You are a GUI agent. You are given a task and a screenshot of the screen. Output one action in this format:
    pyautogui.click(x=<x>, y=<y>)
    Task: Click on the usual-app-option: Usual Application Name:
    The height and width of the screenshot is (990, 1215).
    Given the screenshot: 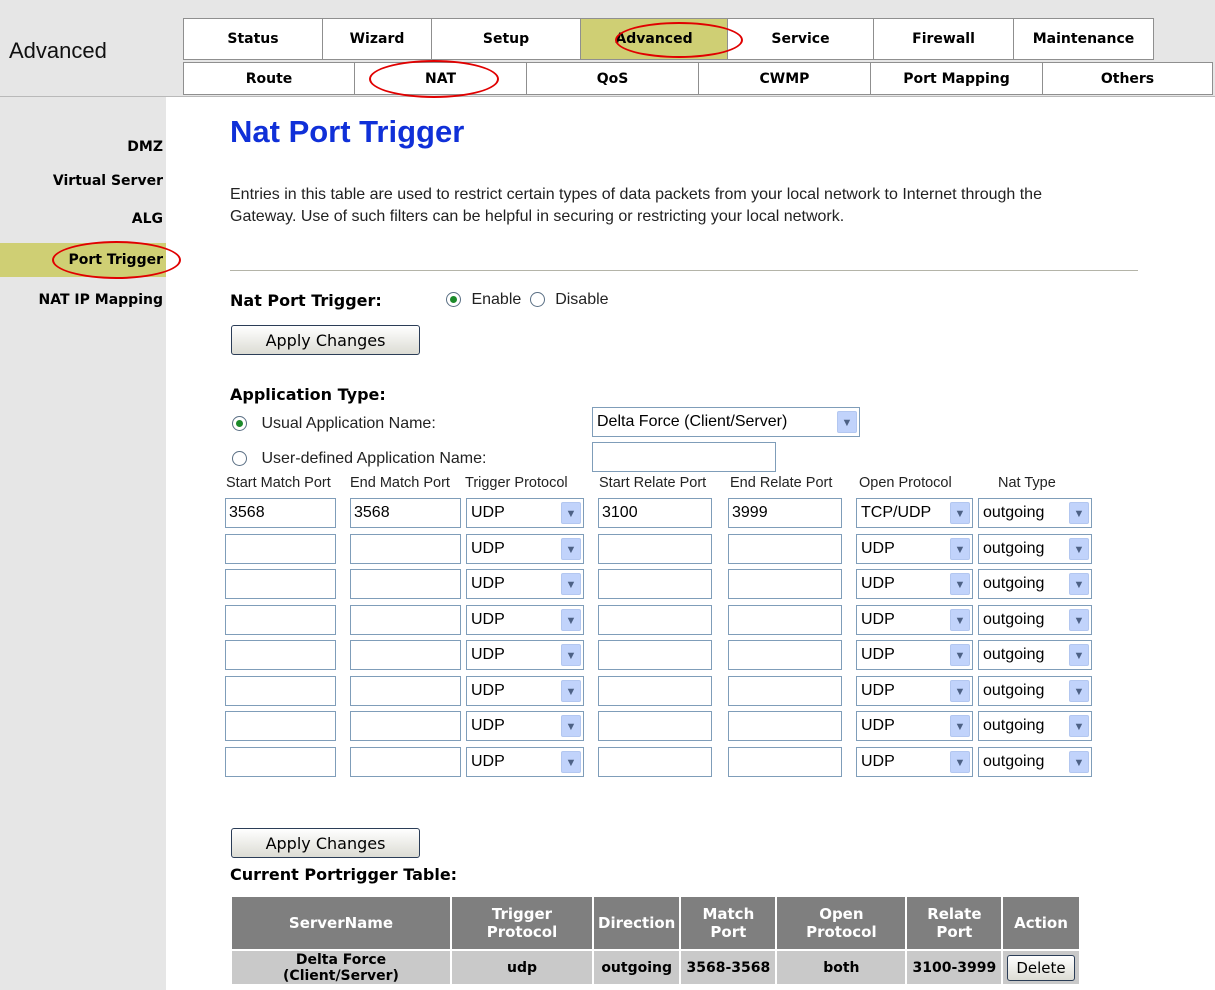 What is the action you would take?
    pyautogui.click(x=334, y=424)
    